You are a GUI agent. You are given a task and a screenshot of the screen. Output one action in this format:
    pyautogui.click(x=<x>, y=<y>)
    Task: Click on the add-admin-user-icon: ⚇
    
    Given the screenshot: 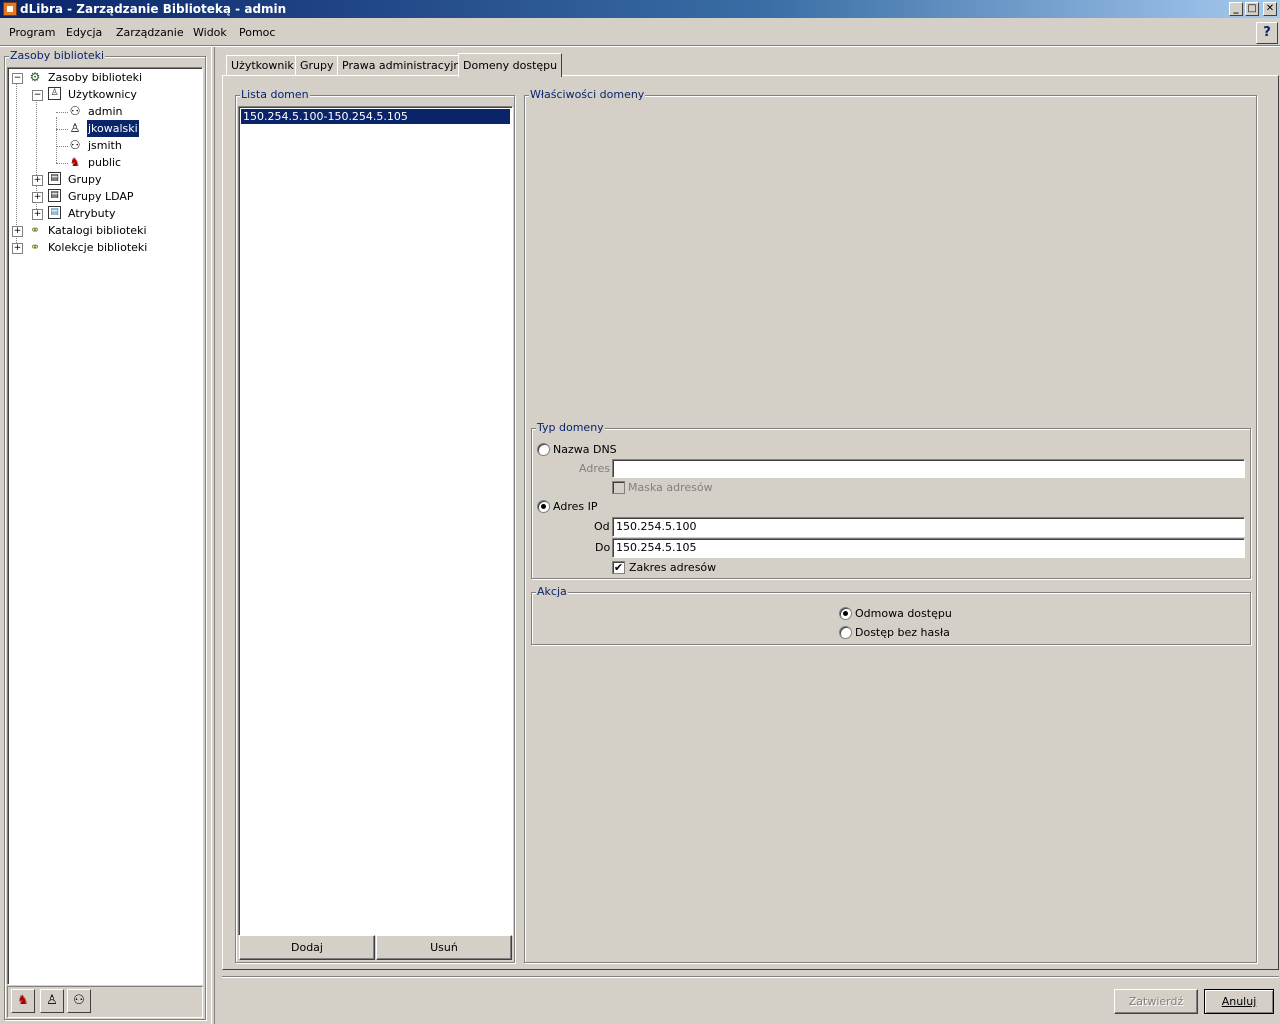 What is the action you would take?
    pyautogui.click(x=79, y=1001)
    